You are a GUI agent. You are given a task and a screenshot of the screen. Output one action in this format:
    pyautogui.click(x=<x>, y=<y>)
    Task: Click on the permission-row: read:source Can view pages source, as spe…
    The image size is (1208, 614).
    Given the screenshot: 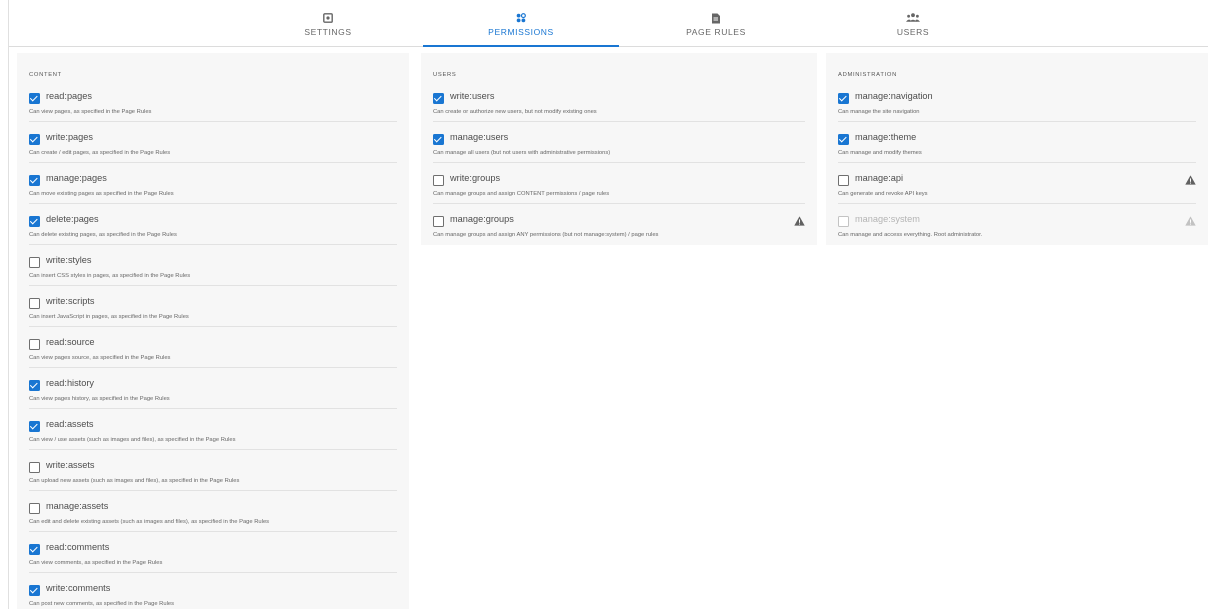 What is the action you would take?
    pyautogui.click(x=213, y=347)
    